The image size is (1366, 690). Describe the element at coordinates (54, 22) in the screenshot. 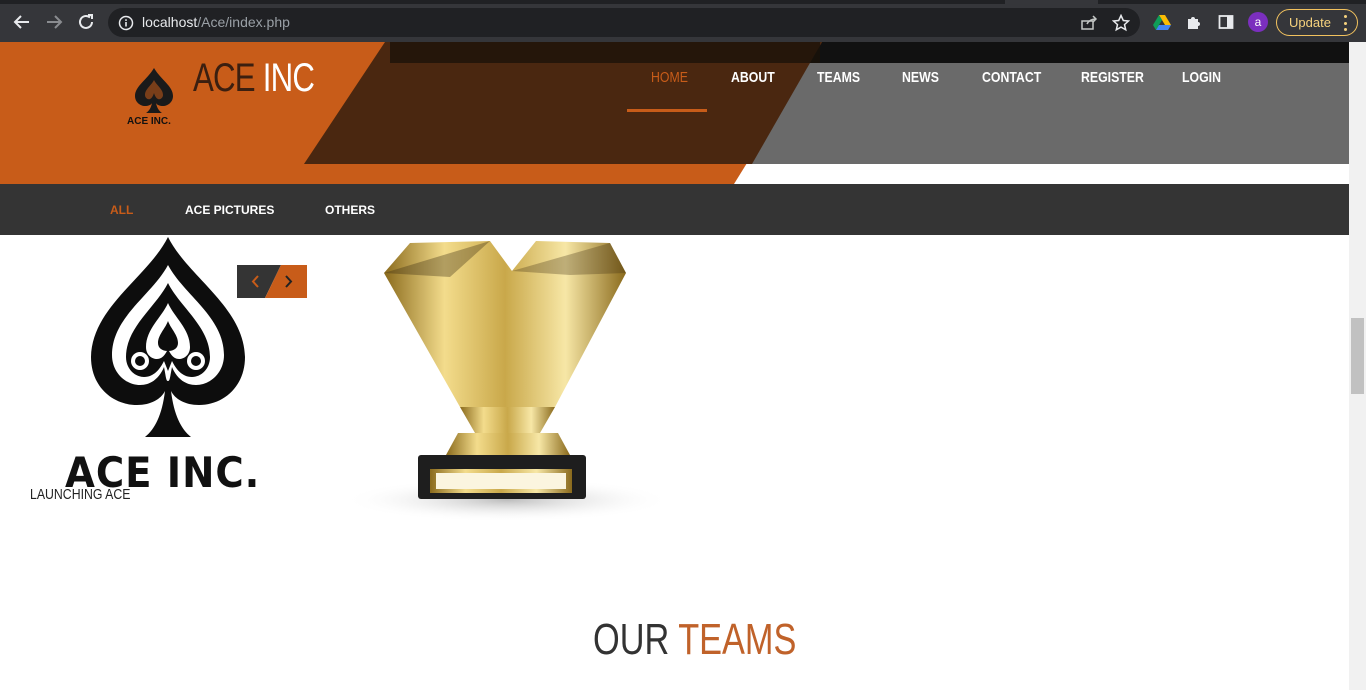

I see `forward-icon` at that location.